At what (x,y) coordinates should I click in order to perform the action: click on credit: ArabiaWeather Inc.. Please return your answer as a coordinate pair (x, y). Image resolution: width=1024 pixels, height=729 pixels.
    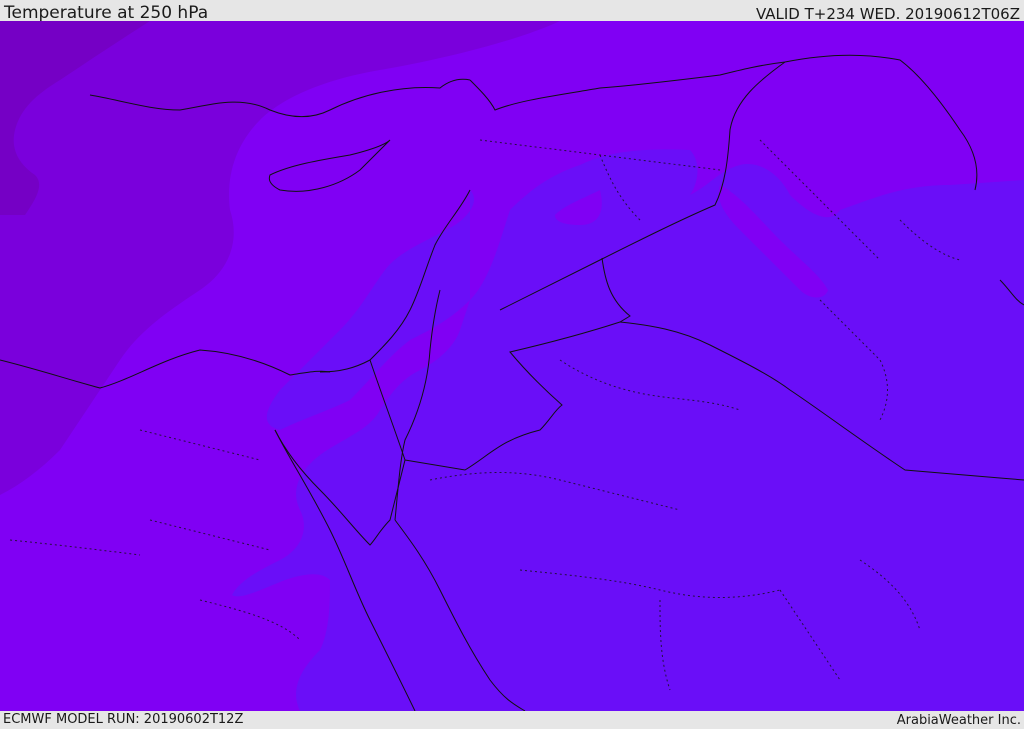
    Looking at the image, I should click on (958, 720).